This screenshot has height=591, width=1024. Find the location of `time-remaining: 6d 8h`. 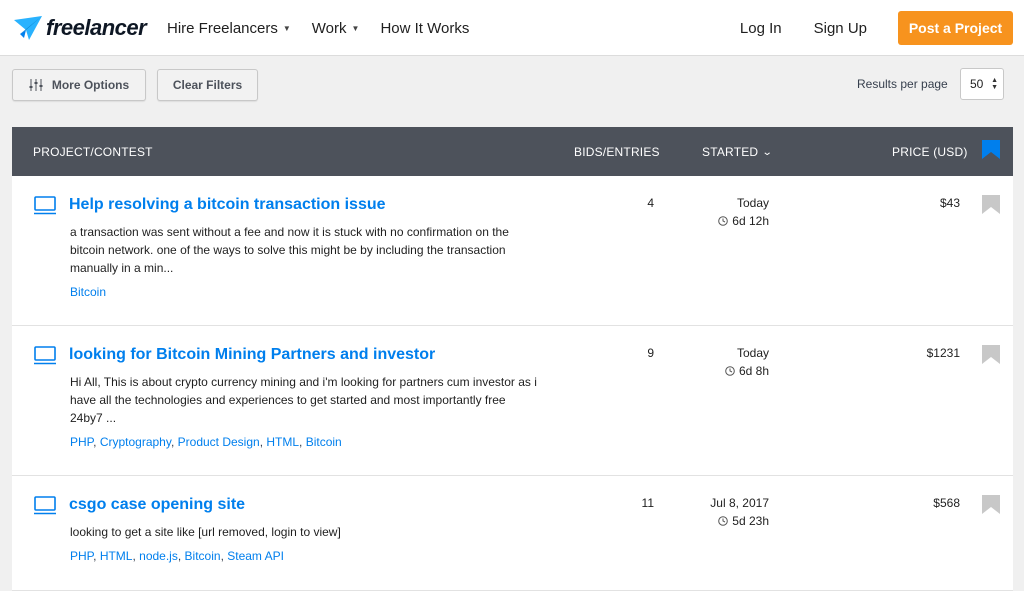

time-remaining: 6d 8h is located at coordinates (747, 371).